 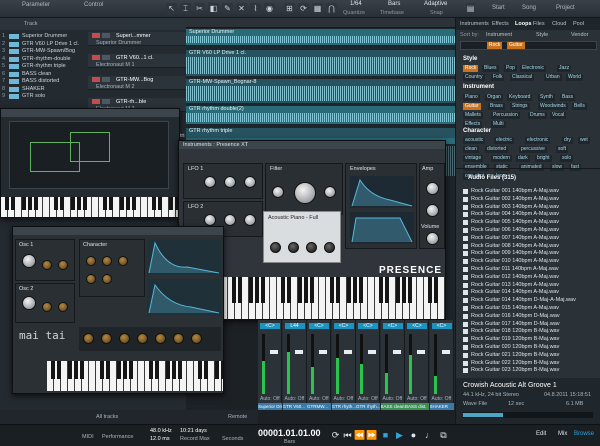 I want to click on track-row: 2 GTR V60 LP Drive 1 cl., so click(x=42, y=44).